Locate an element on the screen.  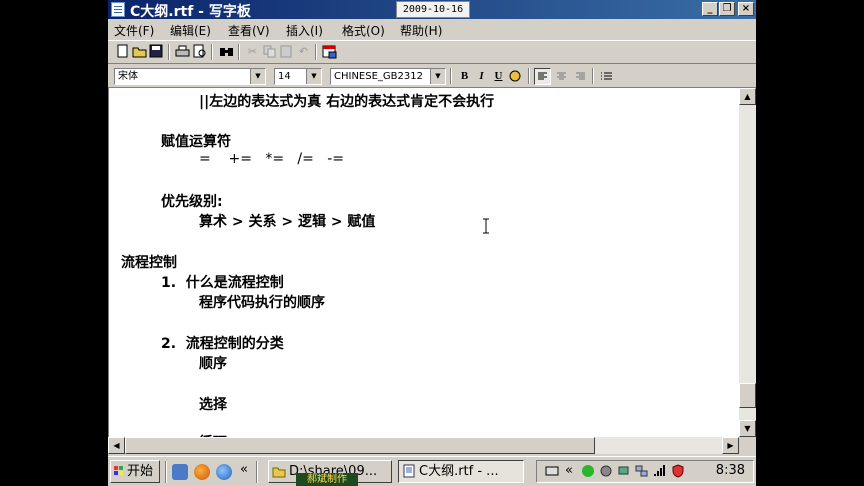
system-tray: « 8:38 is located at coordinates (645, 471).